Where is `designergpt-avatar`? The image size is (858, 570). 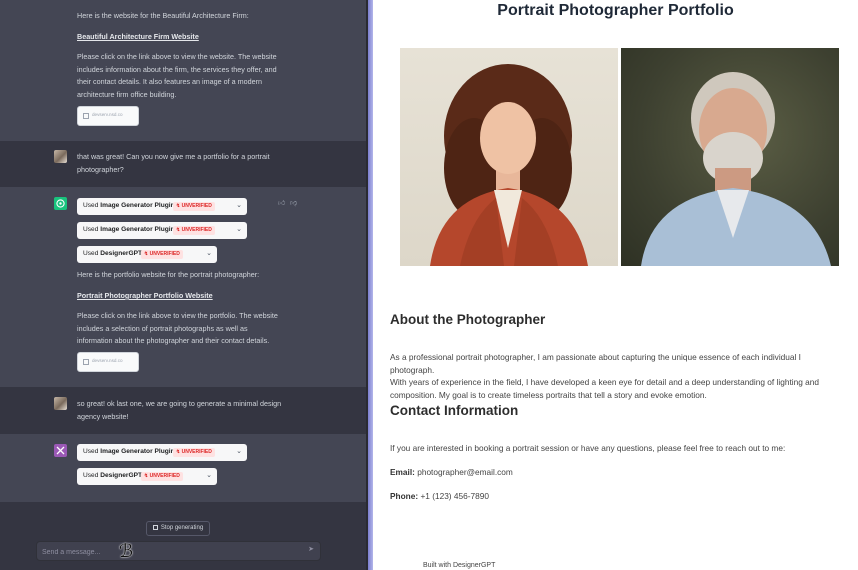
designergpt-avatar is located at coordinates (60, 450).